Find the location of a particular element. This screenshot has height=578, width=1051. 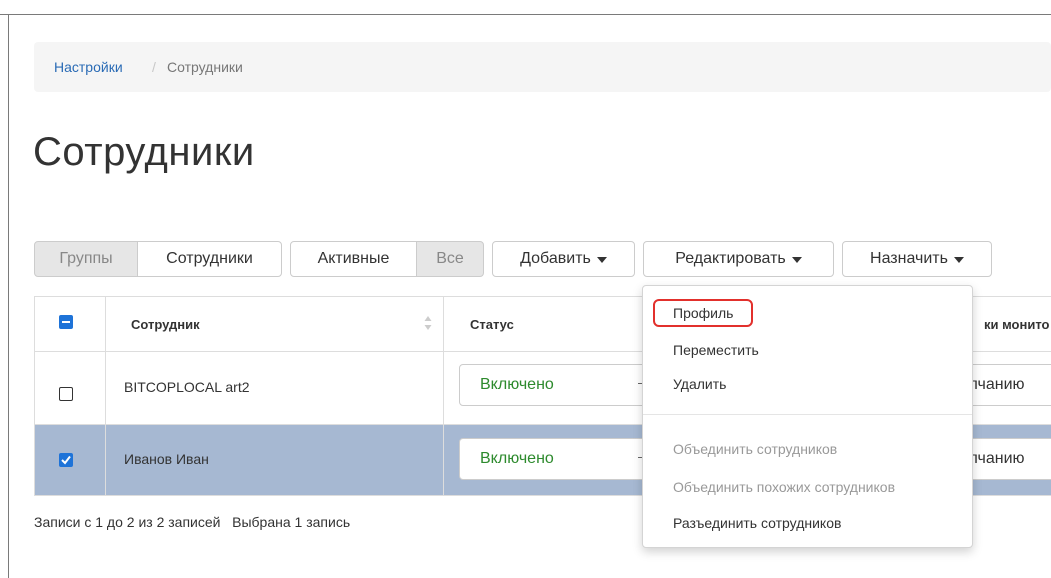

active-filter-label: Активные is located at coordinates (353, 258).